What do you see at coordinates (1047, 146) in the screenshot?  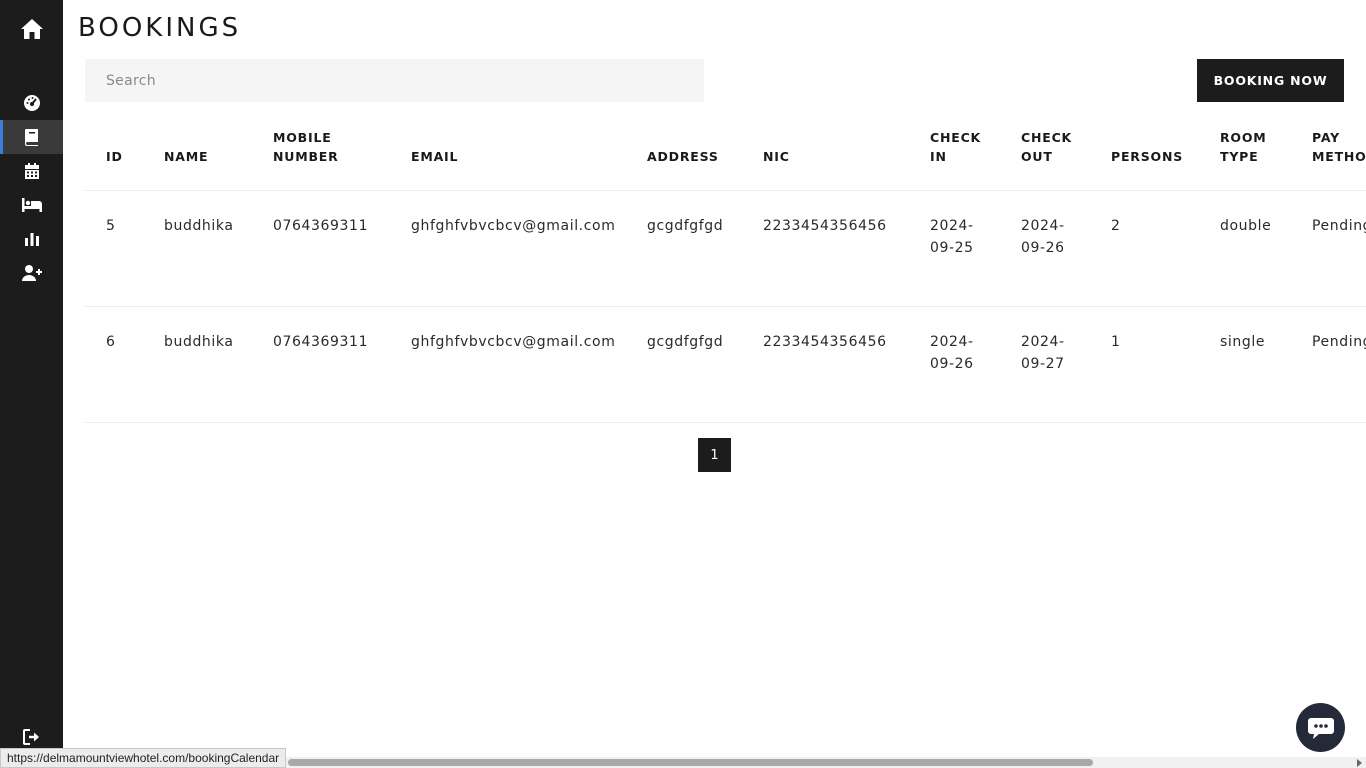 I see `column-header: CHECK OUT` at bounding box center [1047, 146].